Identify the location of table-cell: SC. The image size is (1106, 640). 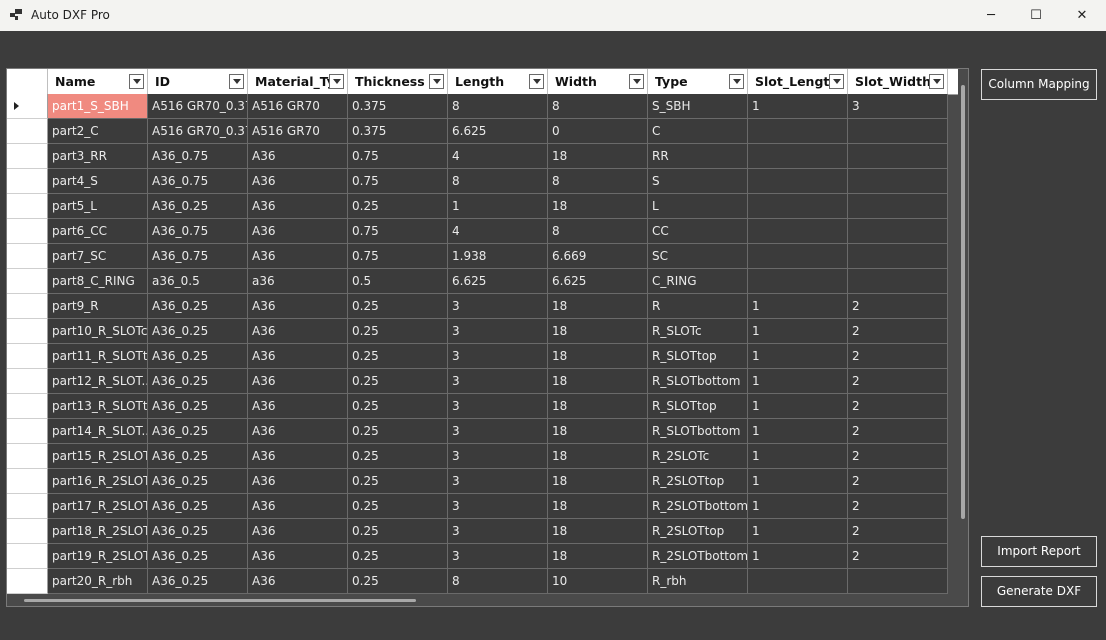
(698, 256).